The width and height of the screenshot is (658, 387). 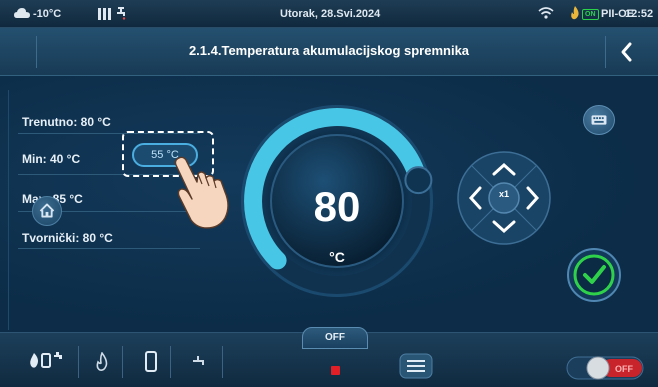 What do you see at coordinates (590, 14) in the screenshot?
I see `burner-on-badge: ON` at bounding box center [590, 14].